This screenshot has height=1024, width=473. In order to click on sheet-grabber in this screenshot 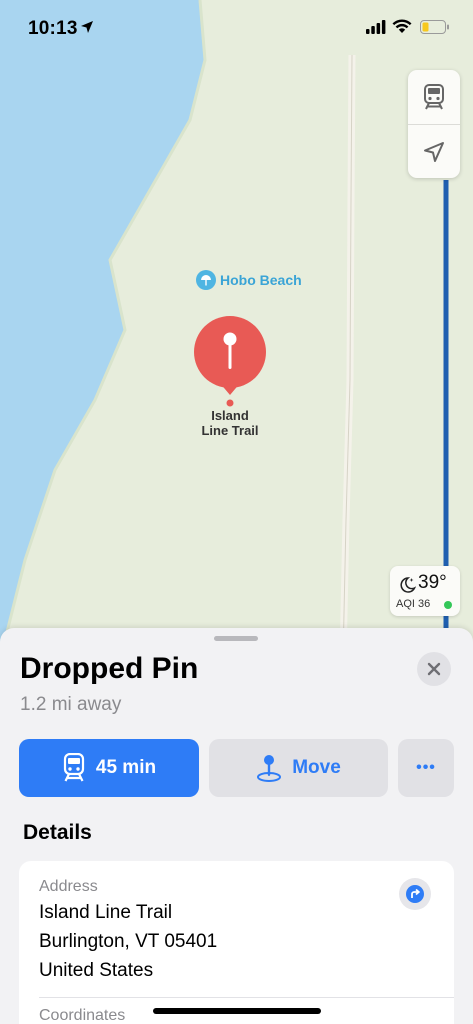, I will do `click(236, 638)`.